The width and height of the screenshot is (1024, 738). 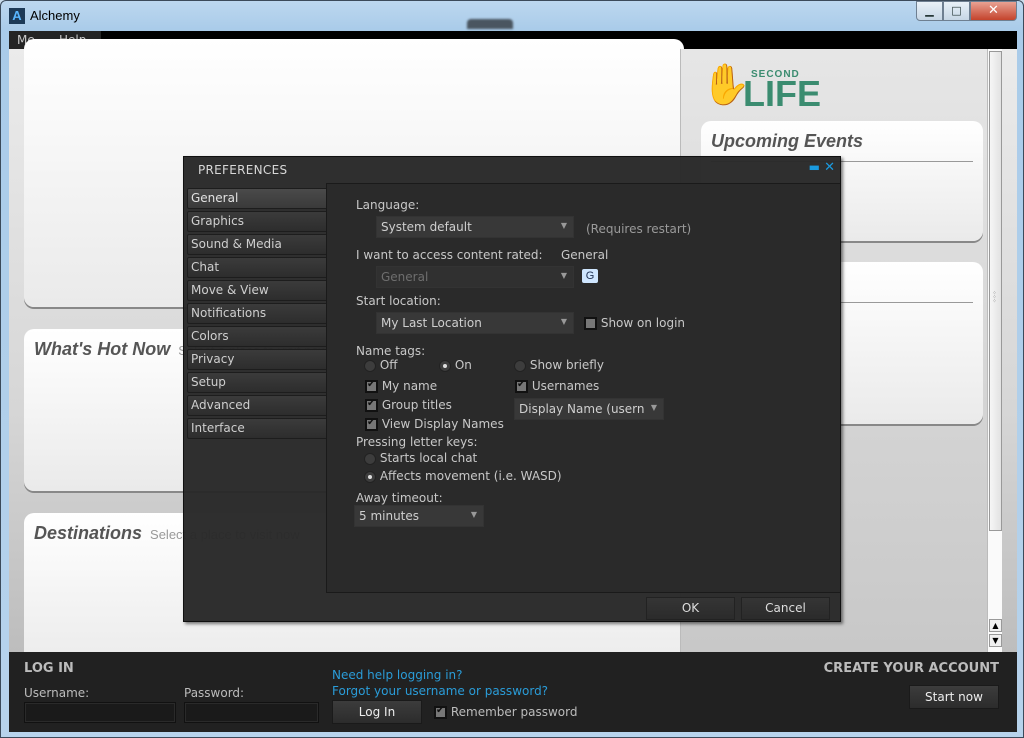 I want to click on second-life-logo: ✋ SECOND LIFE, so click(x=761, y=87).